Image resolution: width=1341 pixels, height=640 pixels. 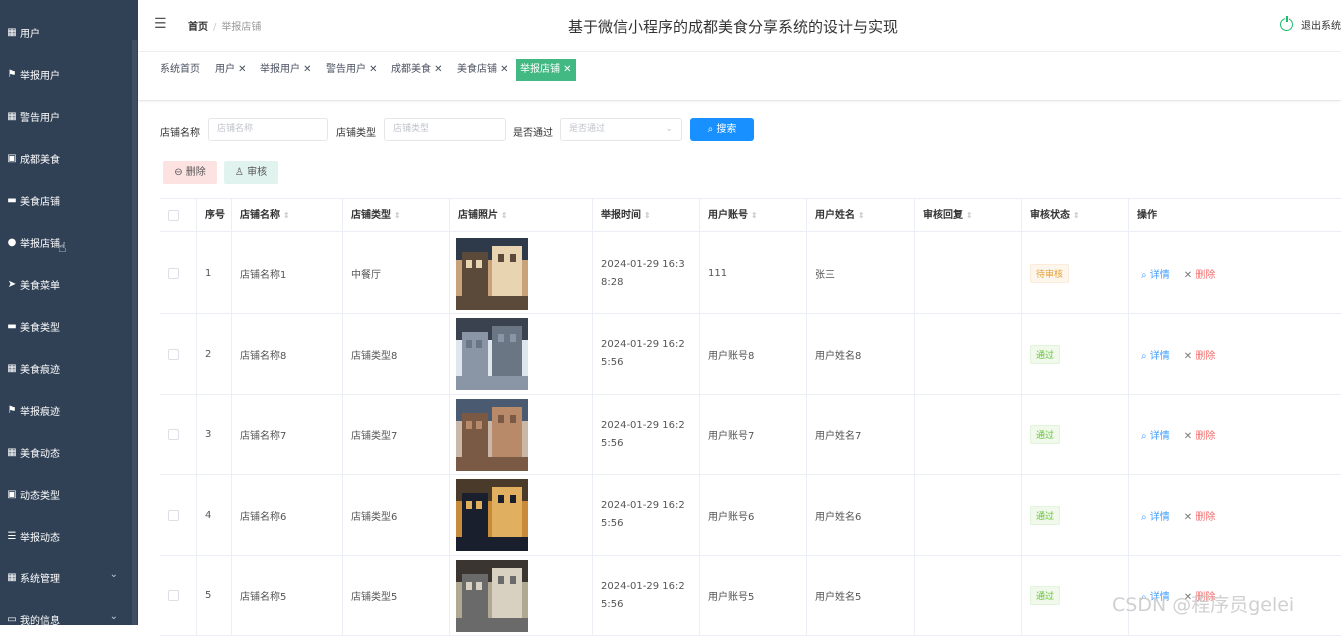 I want to click on sidebar-item-my-info: ▭ 我的信息 ⌄, so click(x=66, y=619).